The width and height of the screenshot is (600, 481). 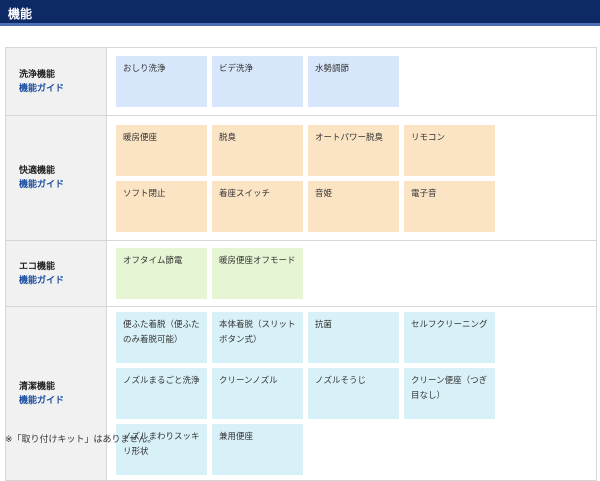 What do you see at coordinates (161, 337) in the screenshot?
I see `feature-item: 便ふた着脱（便ふたのみ着脱可能）` at bounding box center [161, 337].